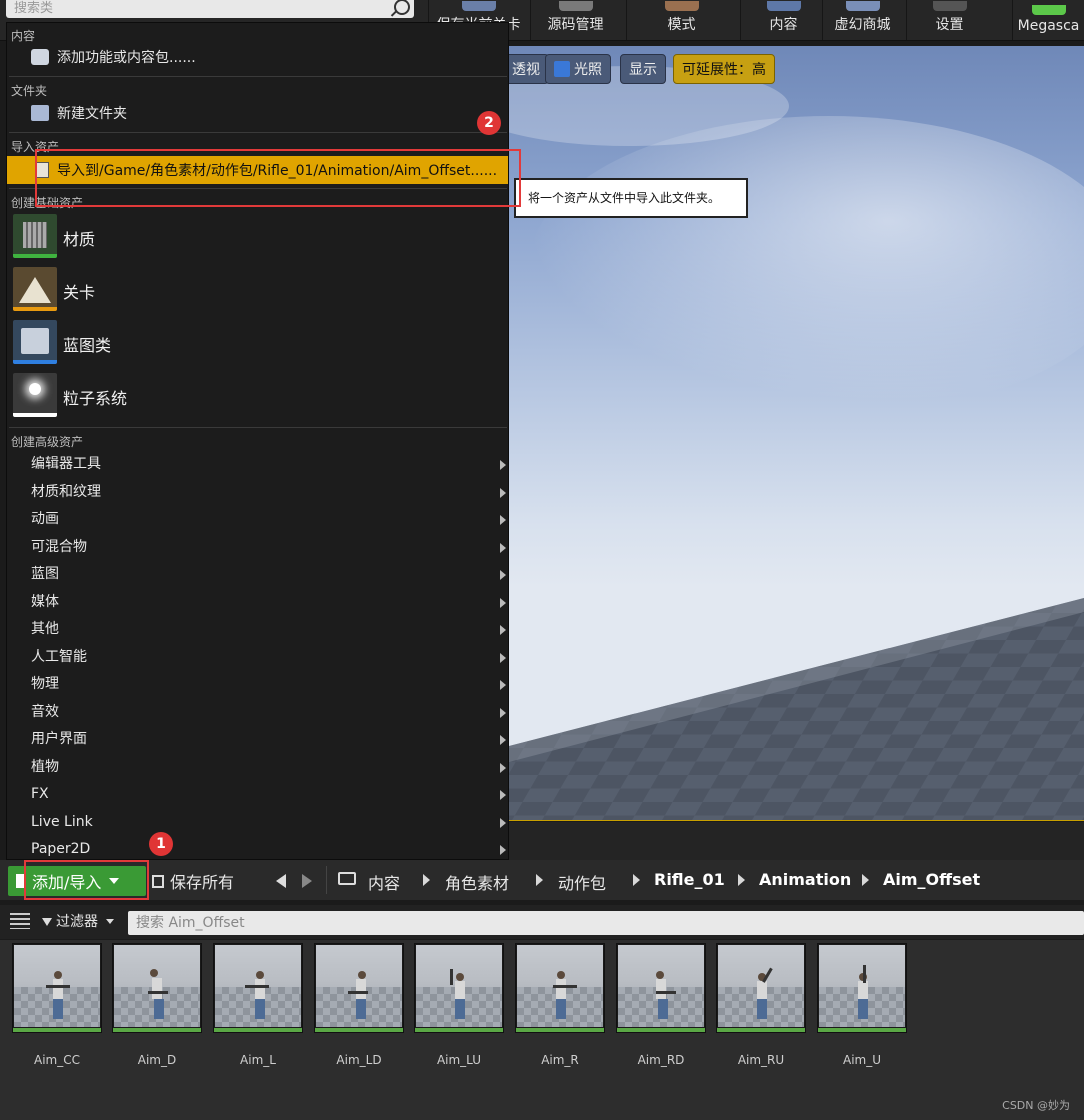 Image resolution: width=1084 pixels, height=1120 pixels. Describe the element at coordinates (45, 629) in the screenshot. I see `submenu-label: 其他` at that location.